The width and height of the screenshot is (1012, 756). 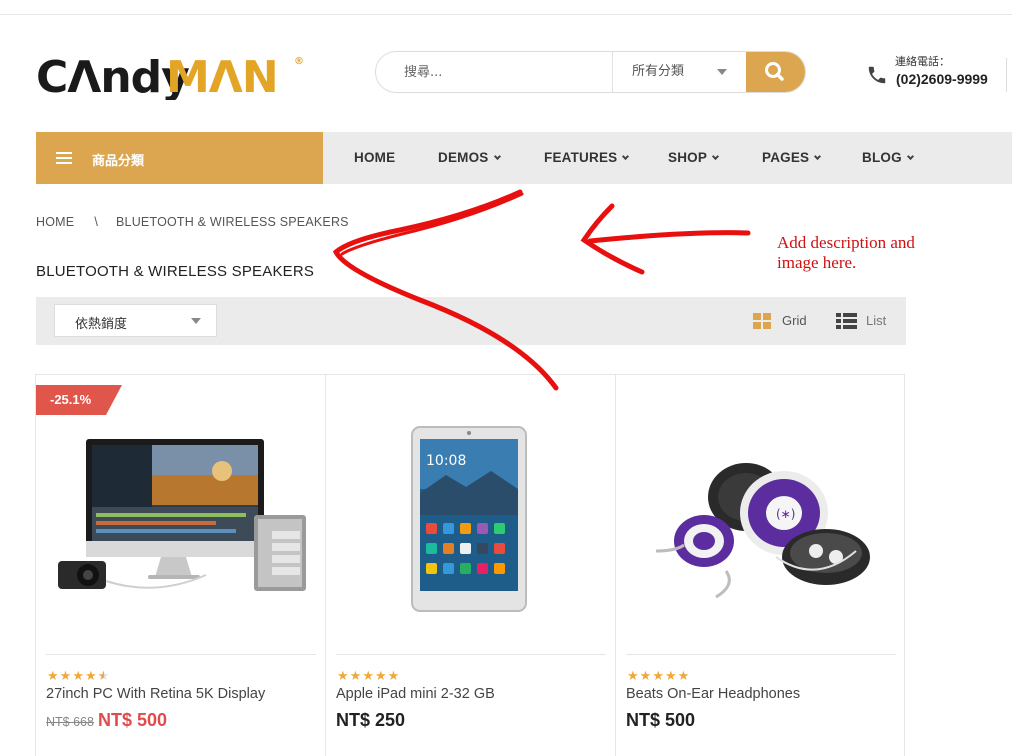 I want to click on nav-item-label: BLOG, so click(x=882, y=157).